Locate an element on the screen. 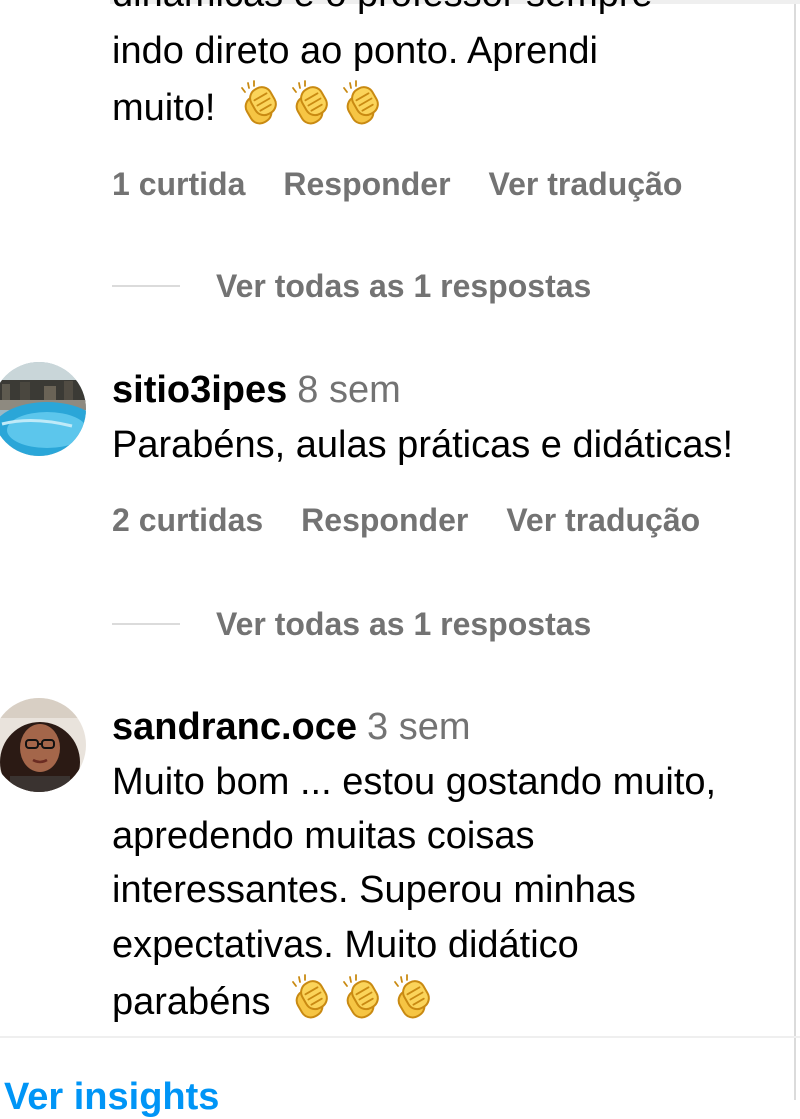  comment-2-translate-button: Ver tradução is located at coordinates (603, 520).